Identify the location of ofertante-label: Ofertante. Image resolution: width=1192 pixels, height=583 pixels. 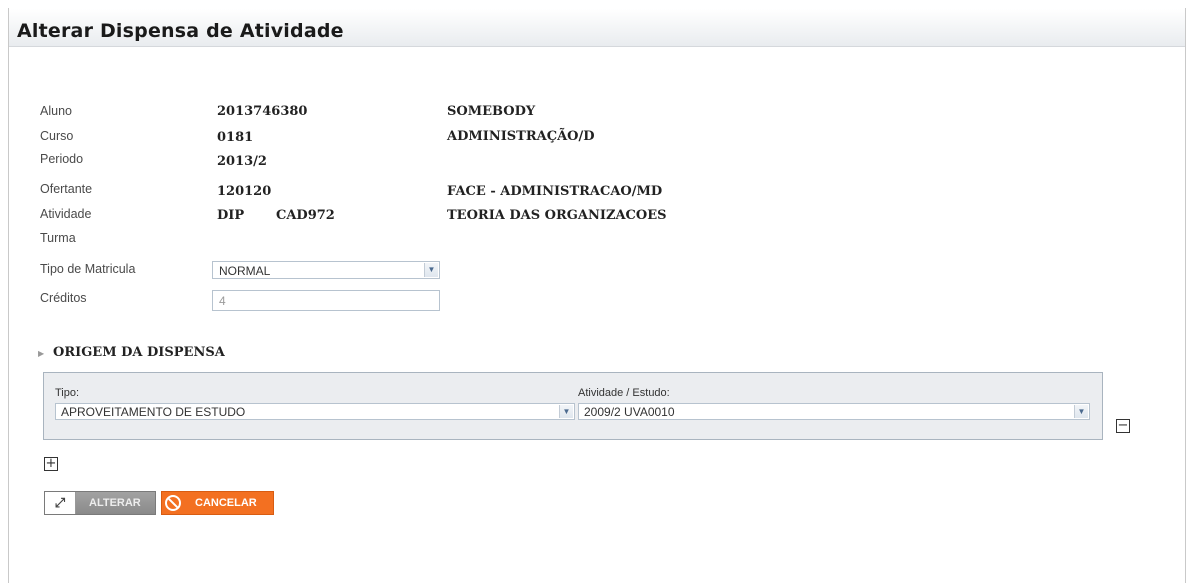
(66, 189).